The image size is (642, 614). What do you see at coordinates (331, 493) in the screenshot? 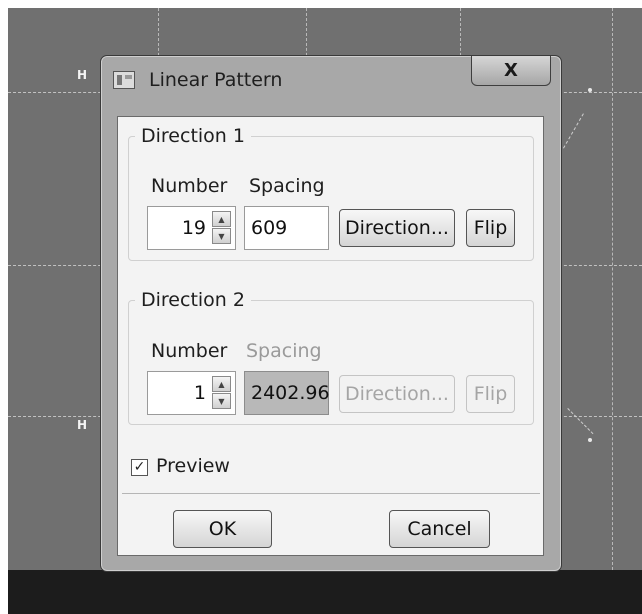
I see `divider` at bounding box center [331, 493].